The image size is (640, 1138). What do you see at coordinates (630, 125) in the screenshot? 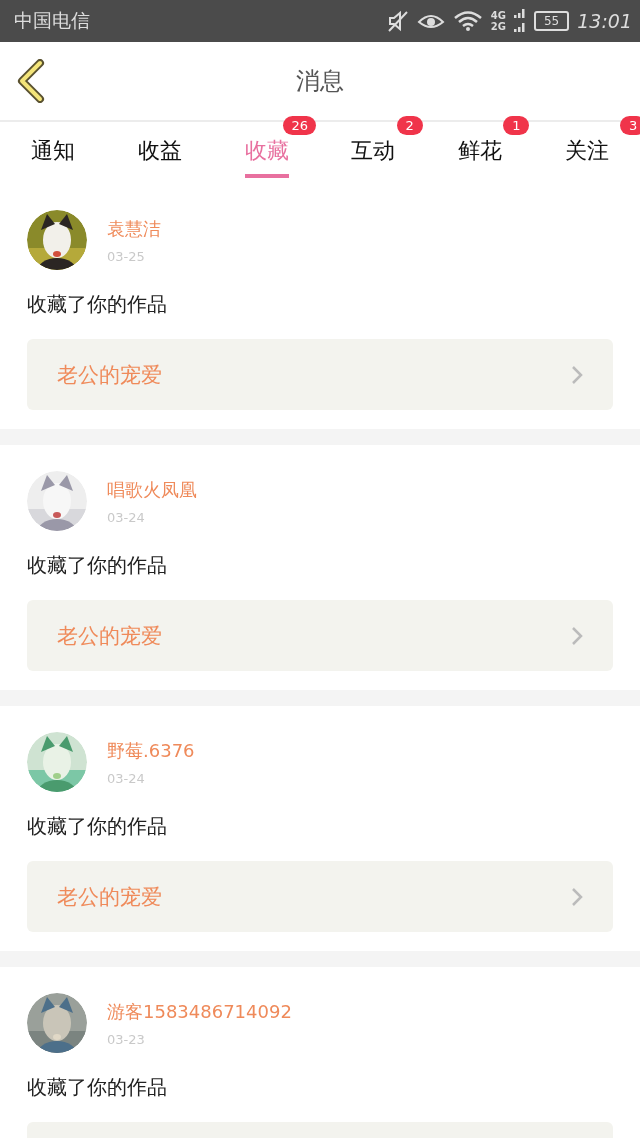
I see `count-badge: 3` at bounding box center [630, 125].